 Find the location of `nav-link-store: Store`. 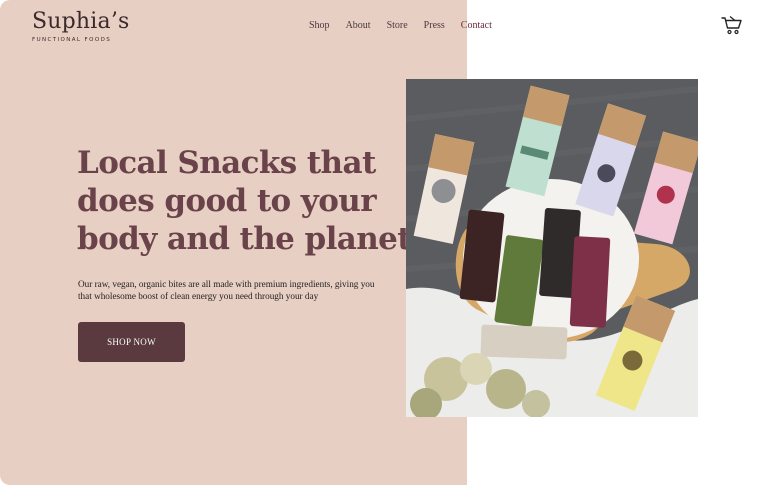

nav-link-store: Store is located at coordinates (397, 25).